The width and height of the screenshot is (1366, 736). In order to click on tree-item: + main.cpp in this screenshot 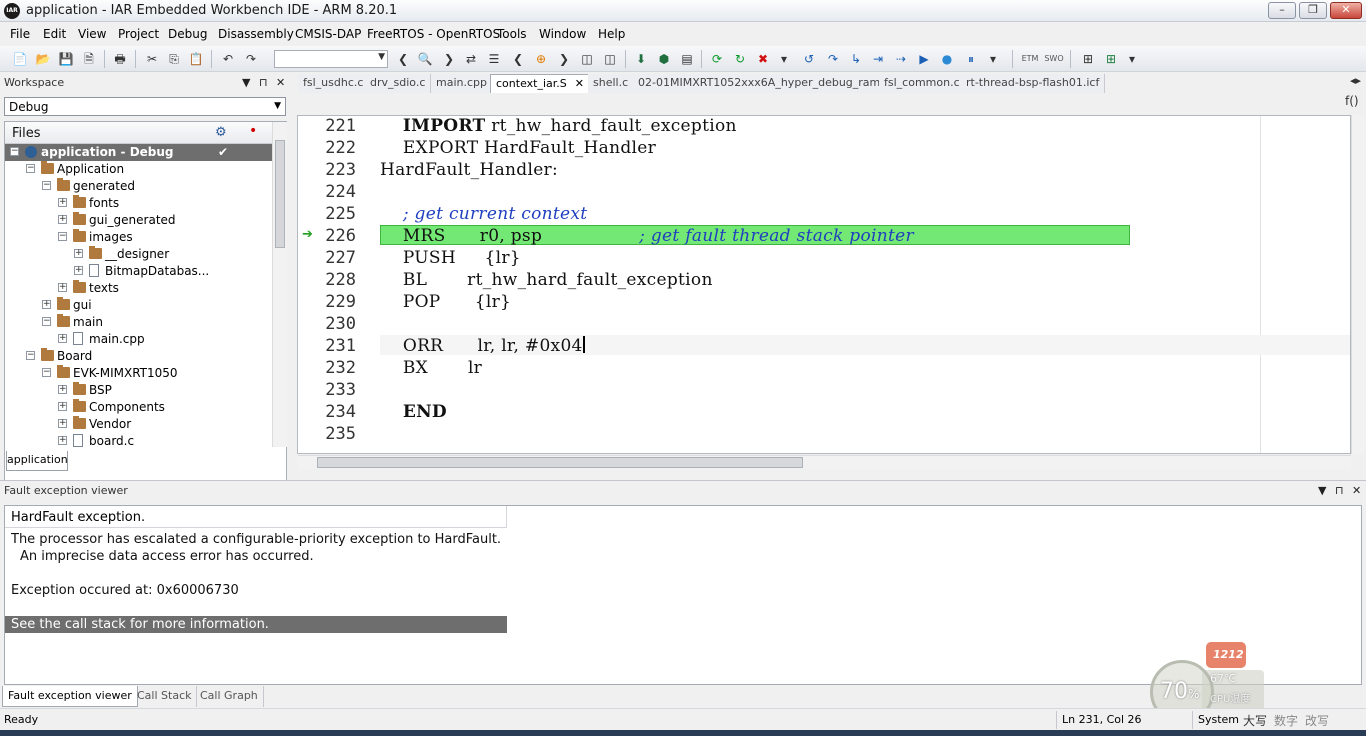, I will do `click(138, 339)`.